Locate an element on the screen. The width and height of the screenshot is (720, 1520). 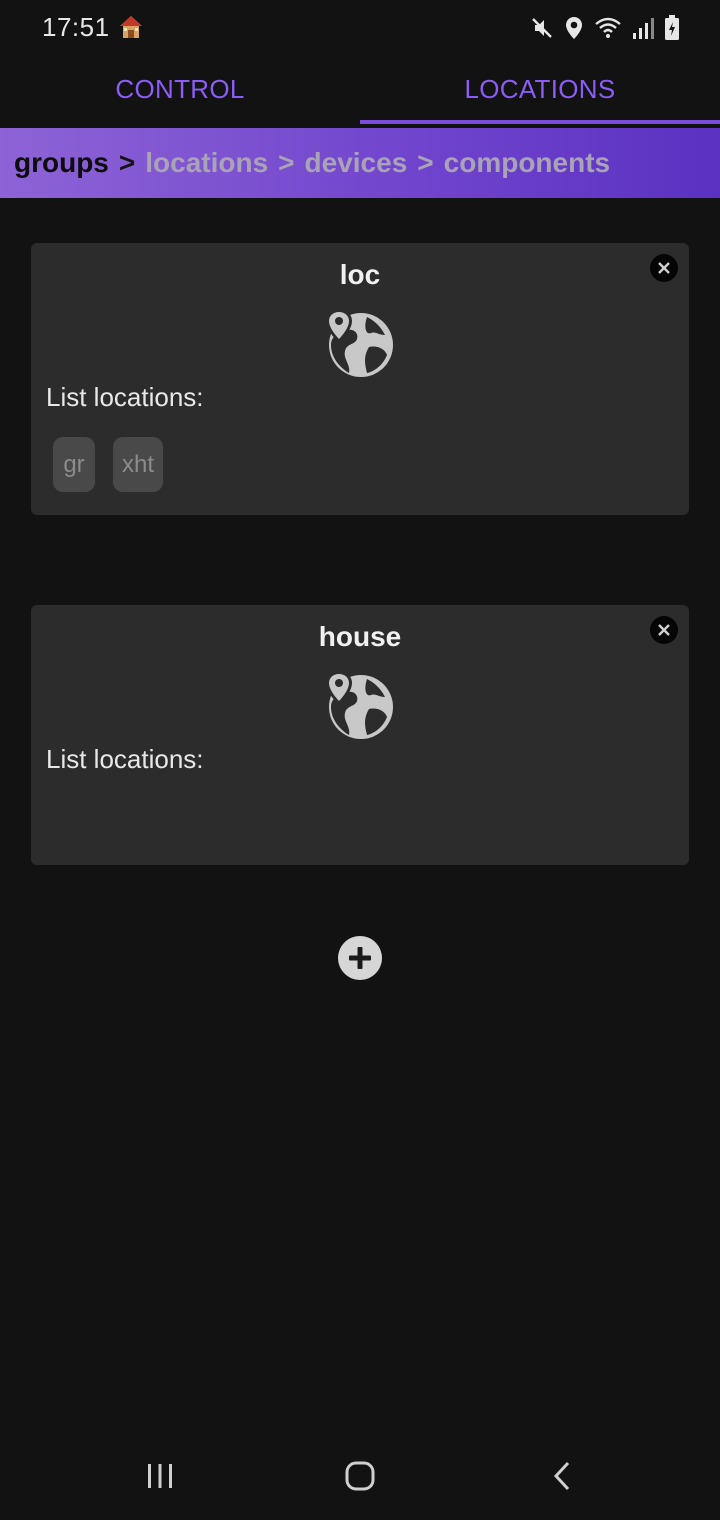
wifi-icon is located at coordinates (608, 28).